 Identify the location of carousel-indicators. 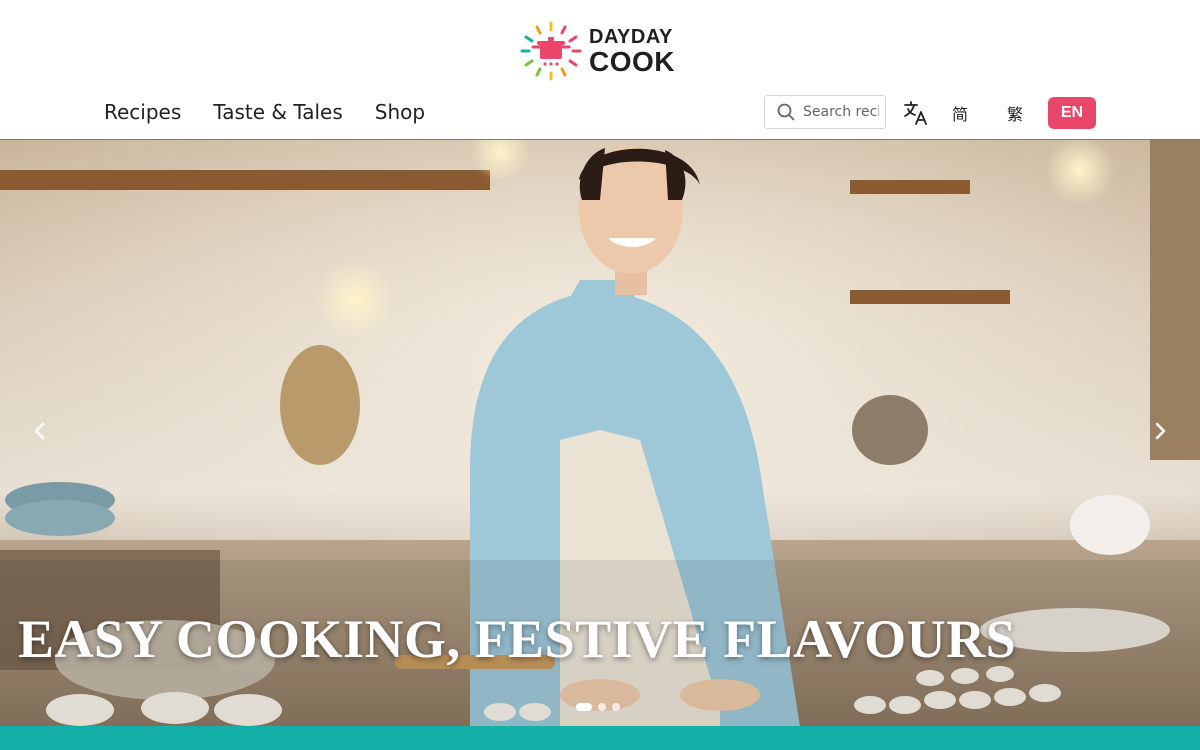
(598, 707).